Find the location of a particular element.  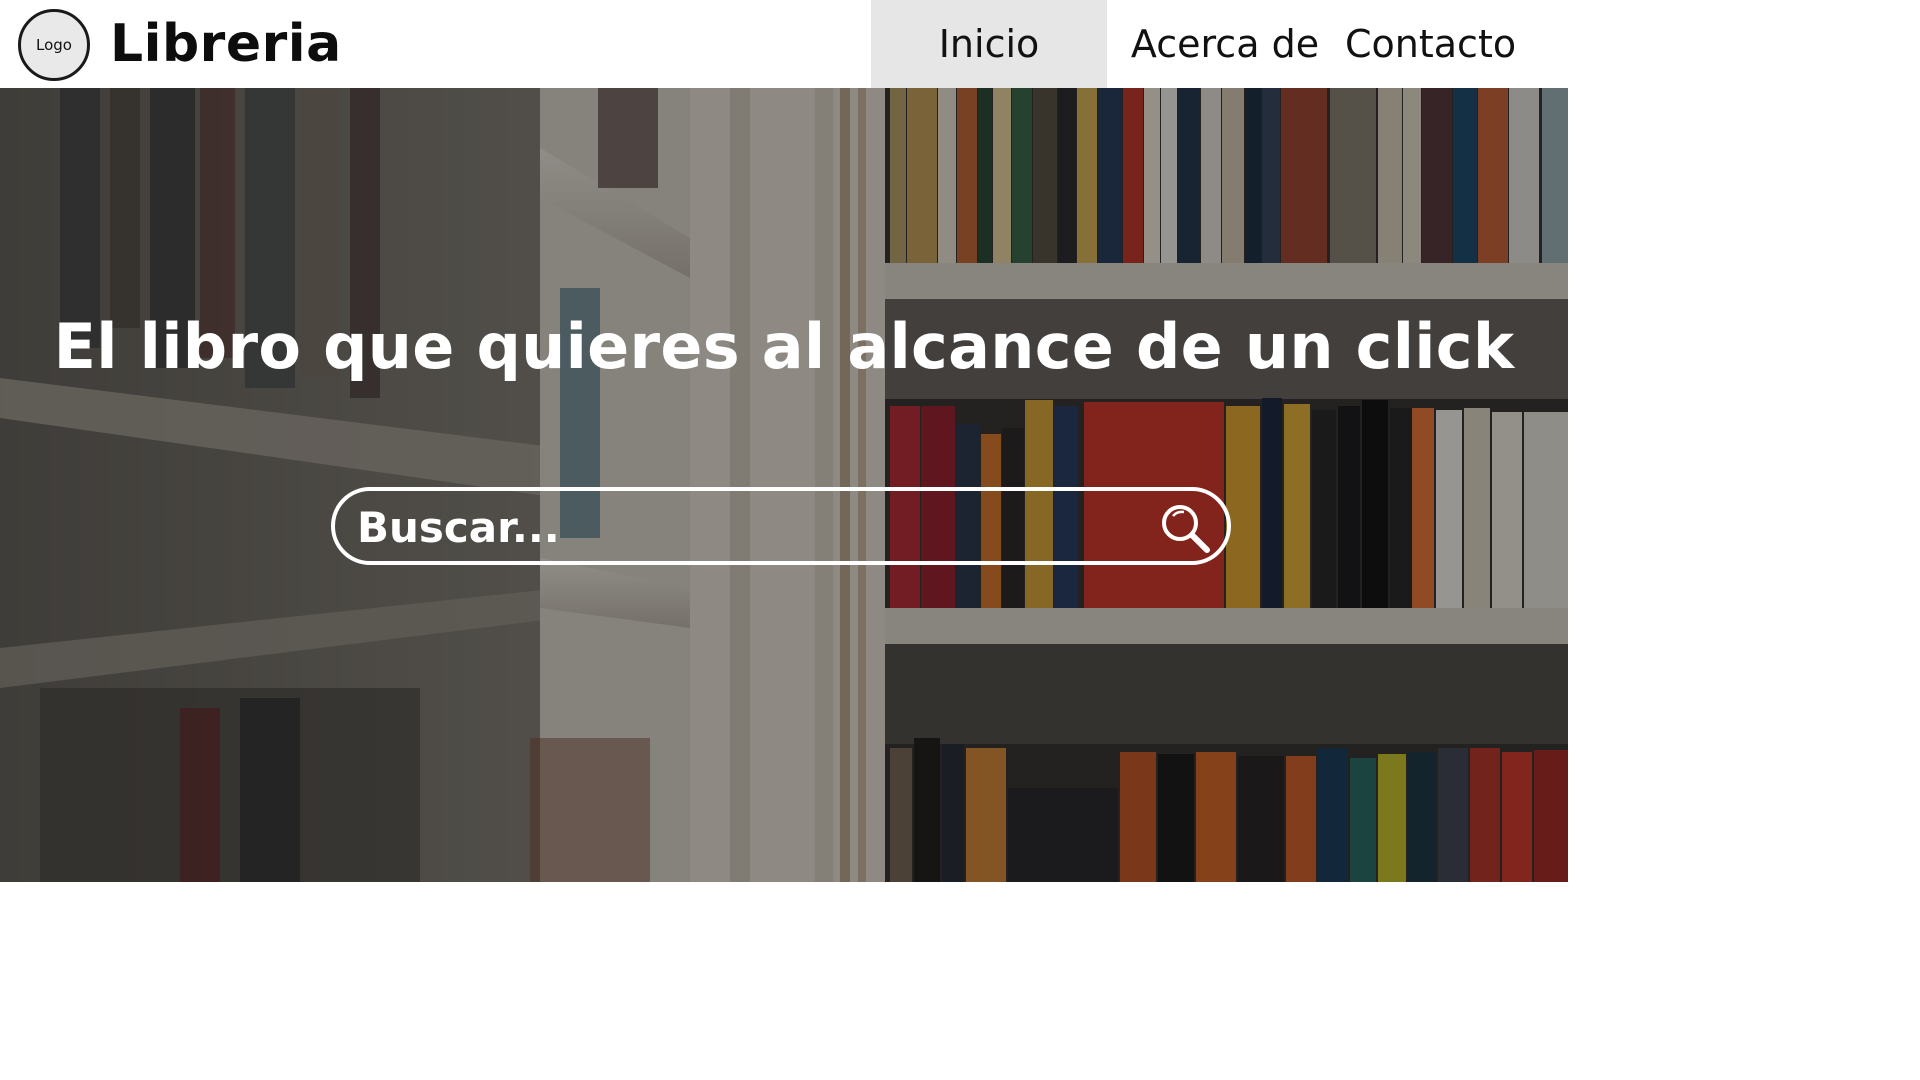

search-icon is located at coordinates (1185, 529).